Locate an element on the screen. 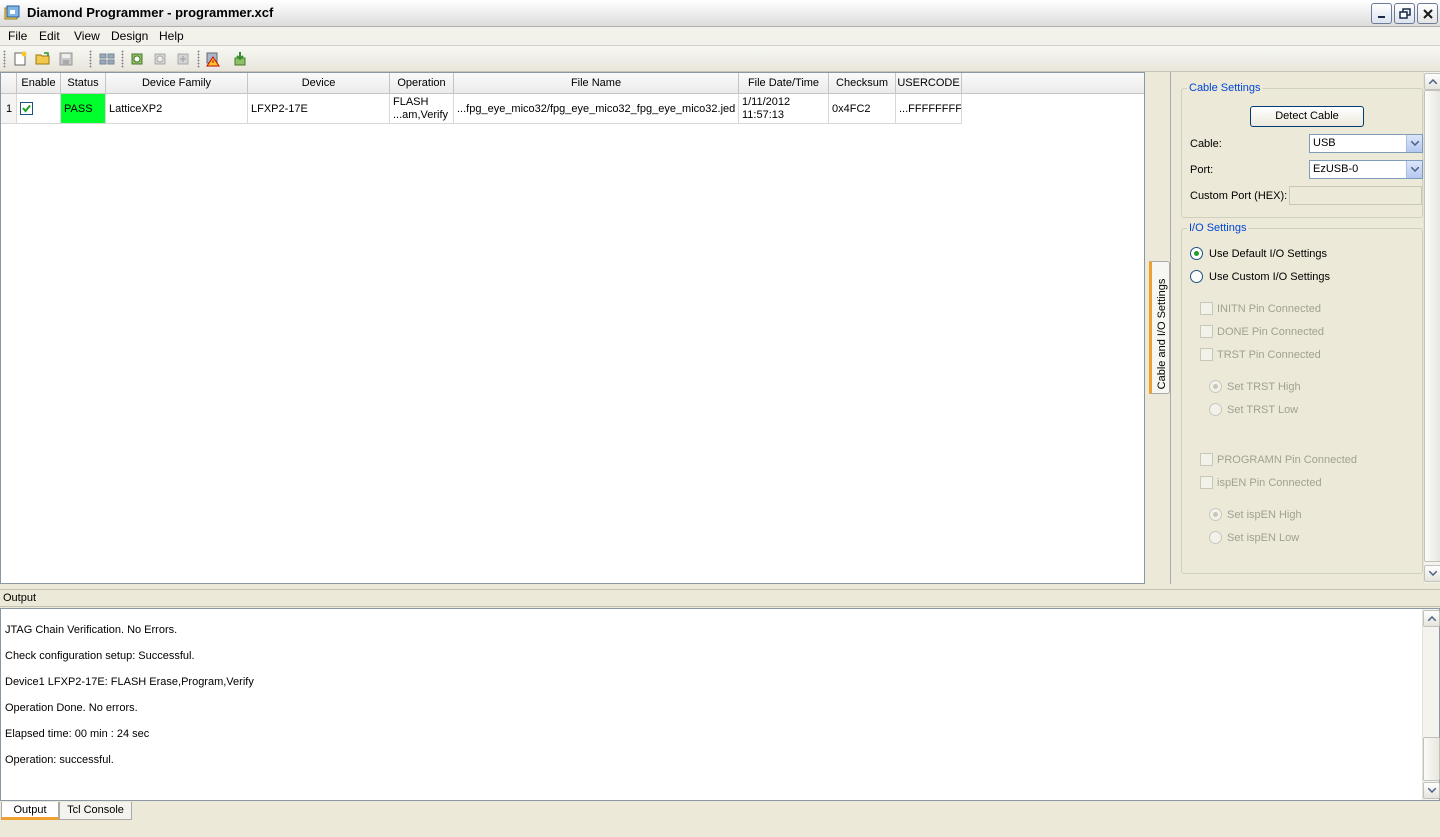  tab-cable-io-settings: Cable and I/O Settings is located at coordinates (1159, 327).